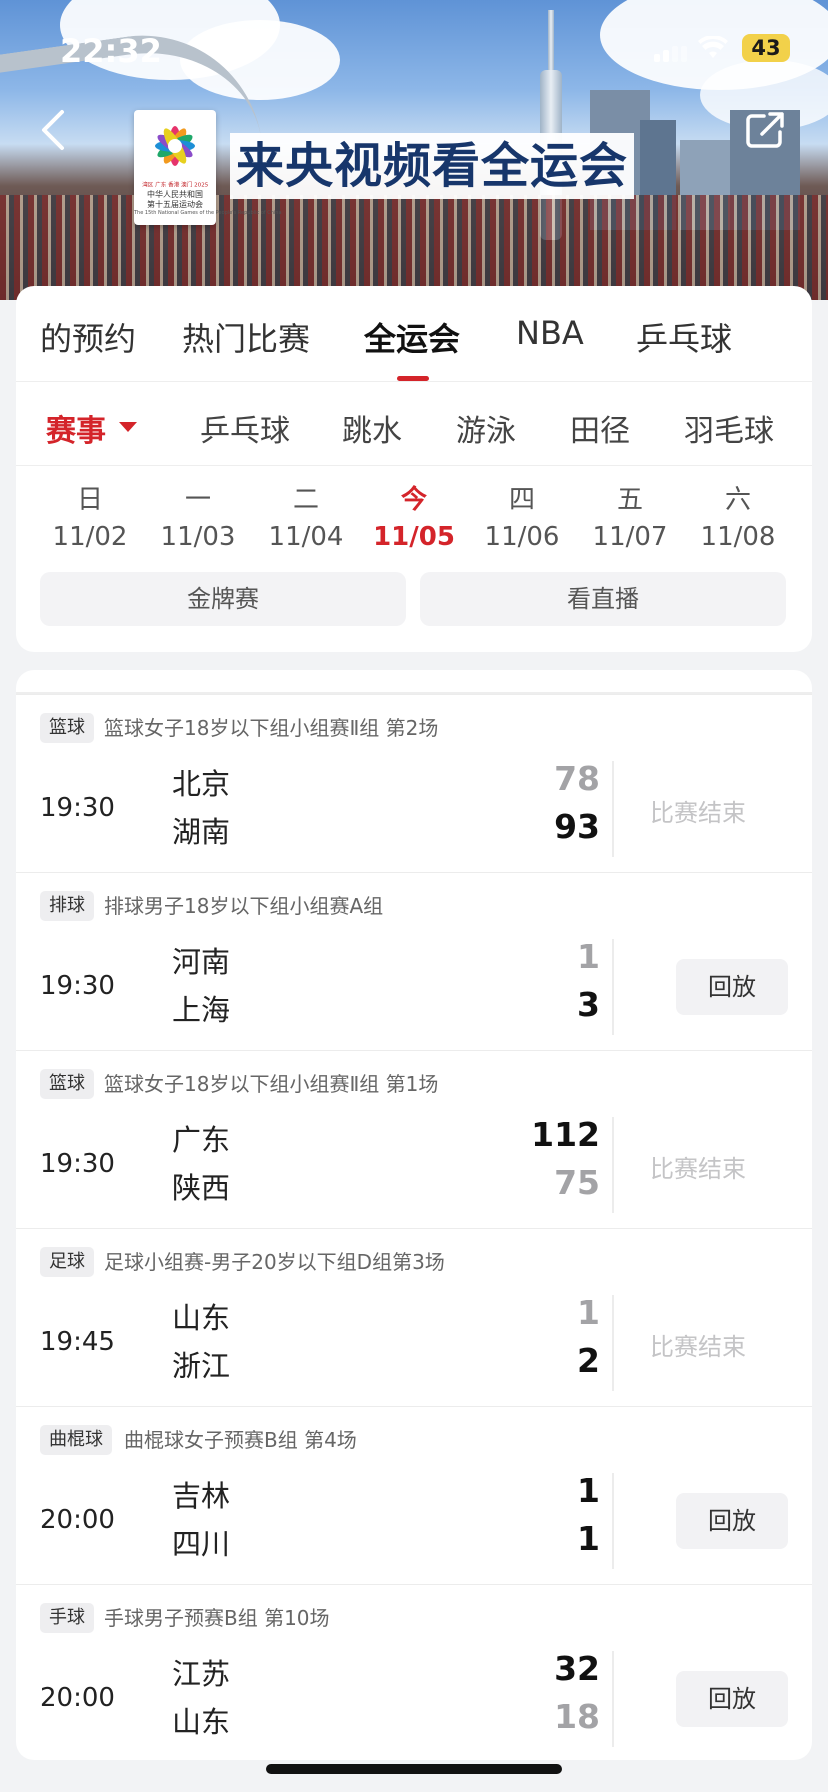  I want to click on team-score: 93, so click(577, 826).